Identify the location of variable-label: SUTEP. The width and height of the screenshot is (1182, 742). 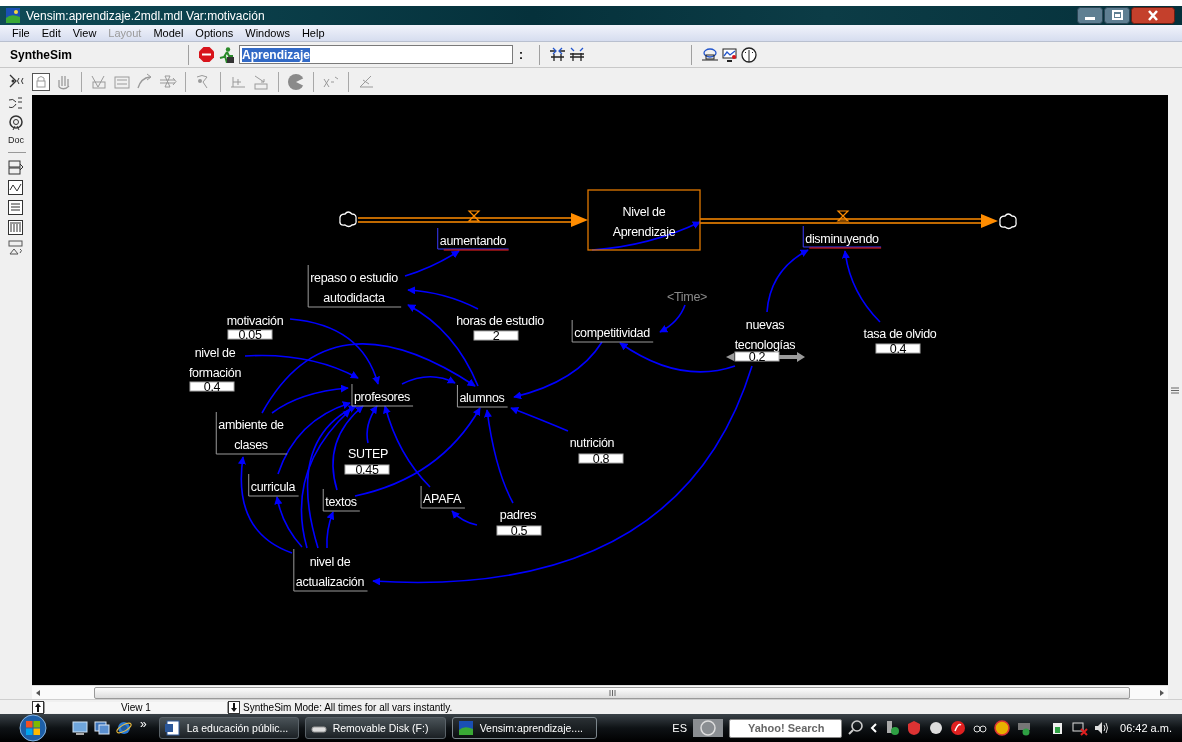
(368, 454).